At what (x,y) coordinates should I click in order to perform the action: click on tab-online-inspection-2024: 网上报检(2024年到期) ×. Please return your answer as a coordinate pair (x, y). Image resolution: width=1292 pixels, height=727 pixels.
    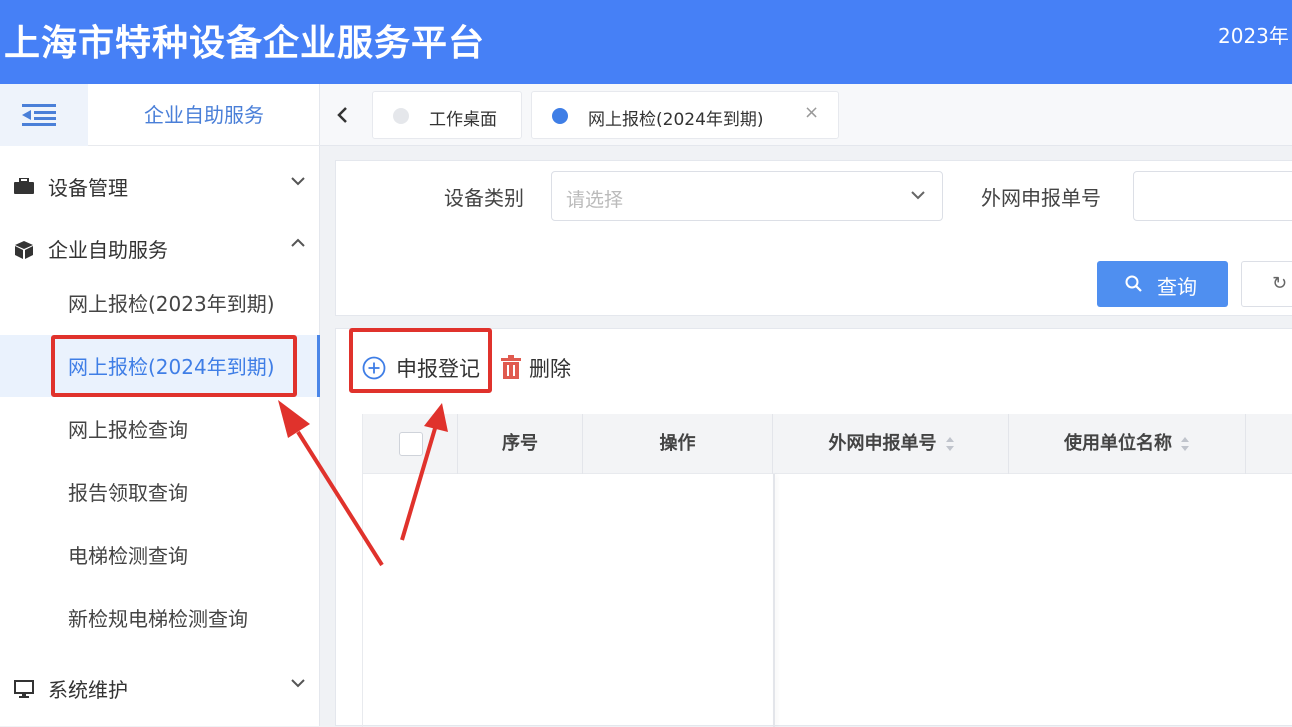
    Looking at the image, I should click on (685, 115).